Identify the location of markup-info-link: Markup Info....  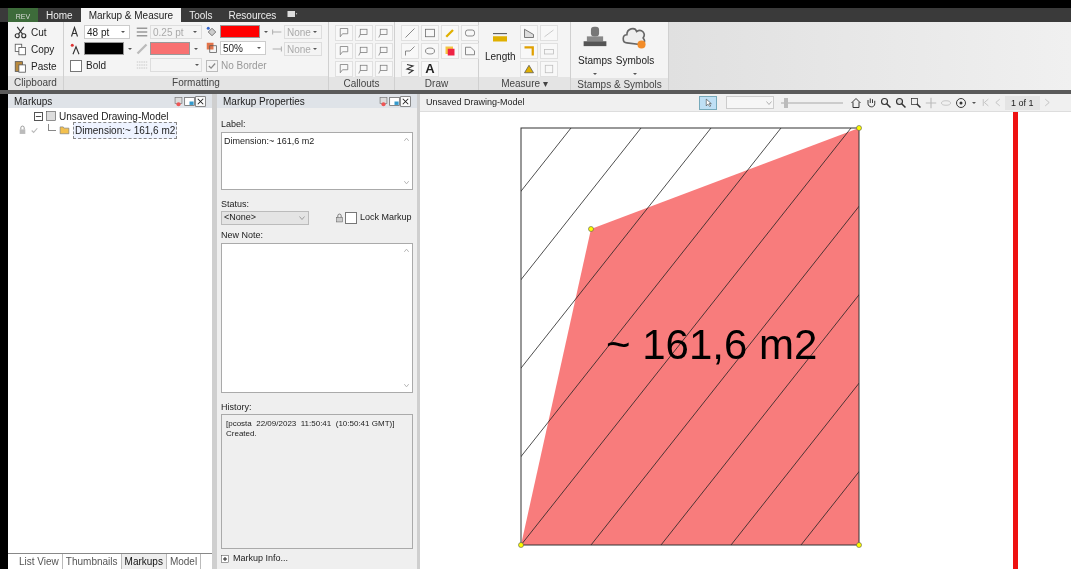
(261, 559).